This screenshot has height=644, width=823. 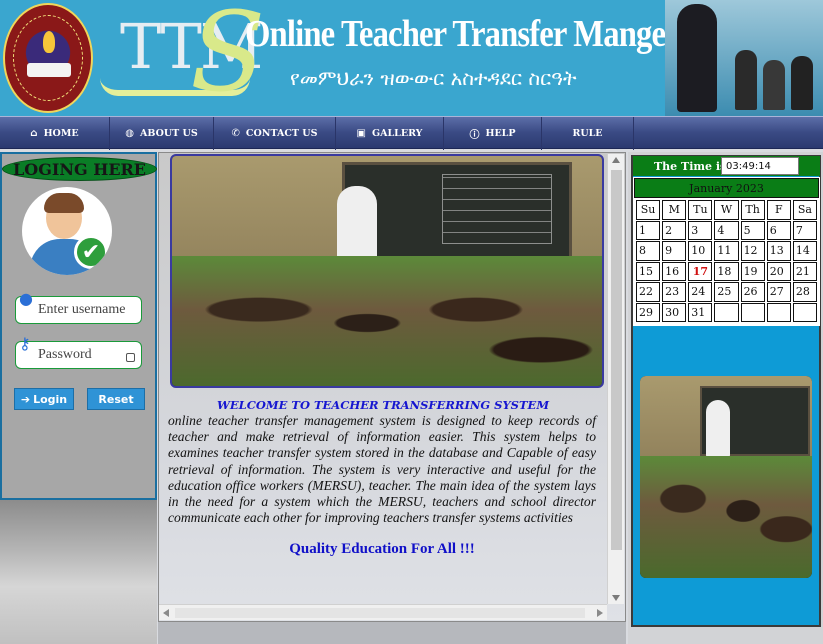 I want to click on calendar-day: 11, so click(x=726, y=251).